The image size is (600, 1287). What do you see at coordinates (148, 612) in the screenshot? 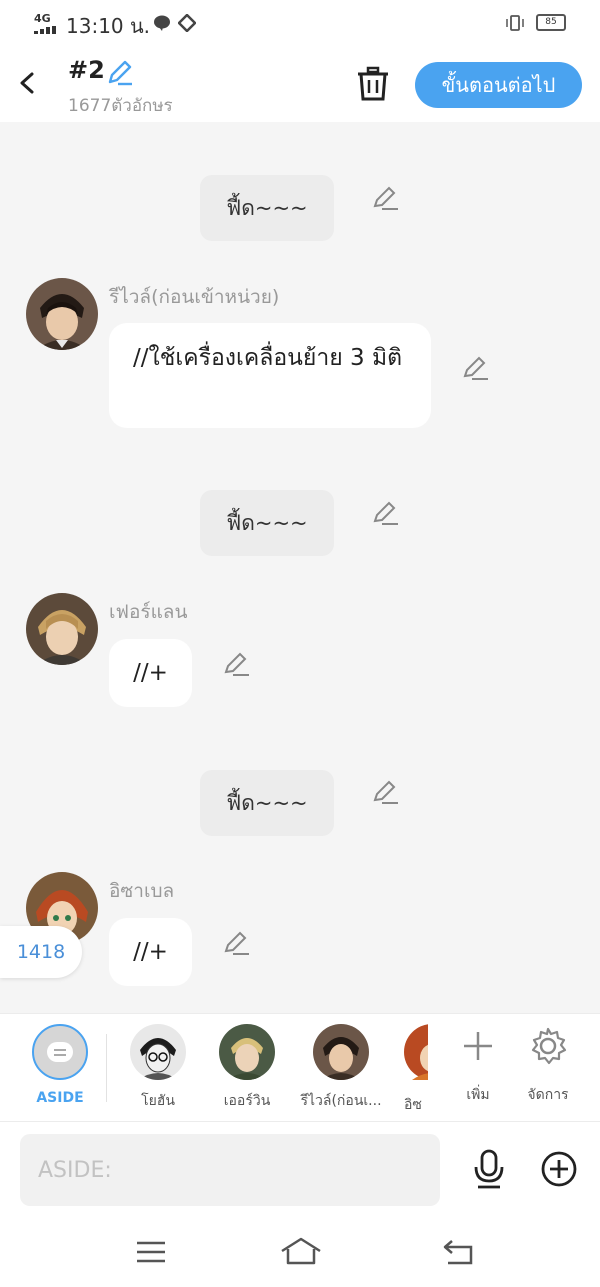
I see `speaker-name: เฟอร์แลน` at bounding box center [148, 612].